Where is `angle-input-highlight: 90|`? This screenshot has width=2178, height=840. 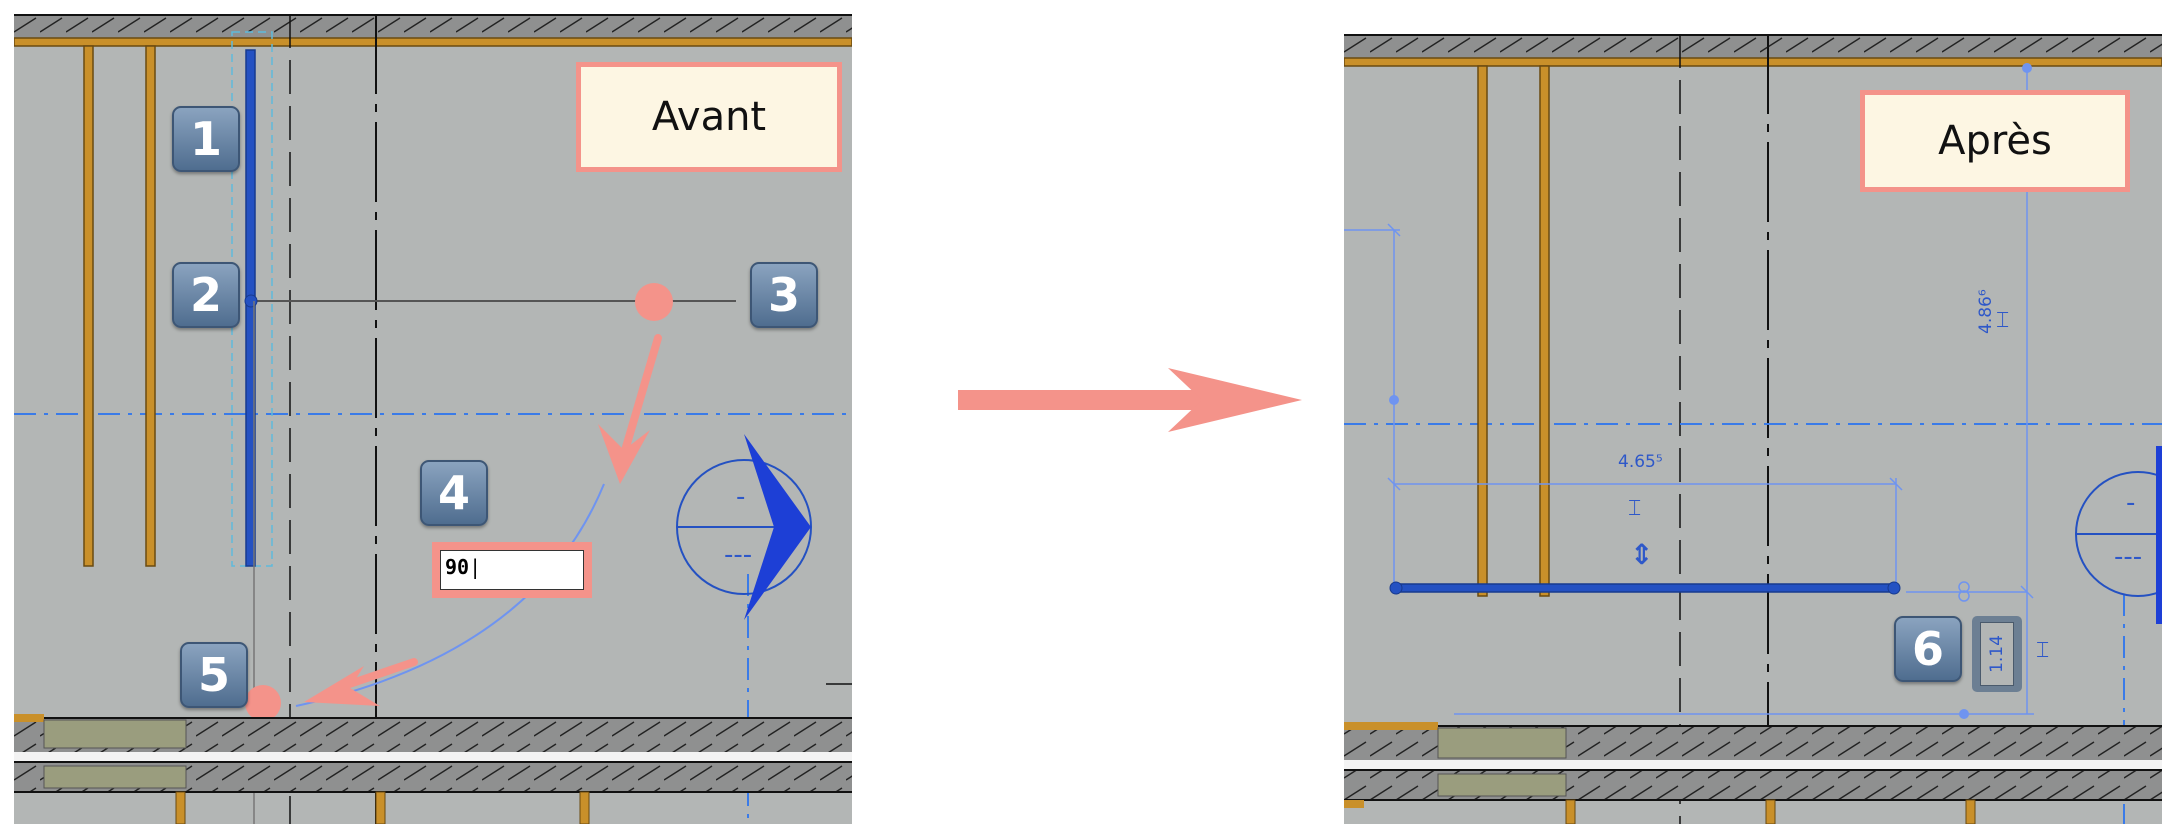
angle-input-highlight: 90| is located at coordinates (512, 570).